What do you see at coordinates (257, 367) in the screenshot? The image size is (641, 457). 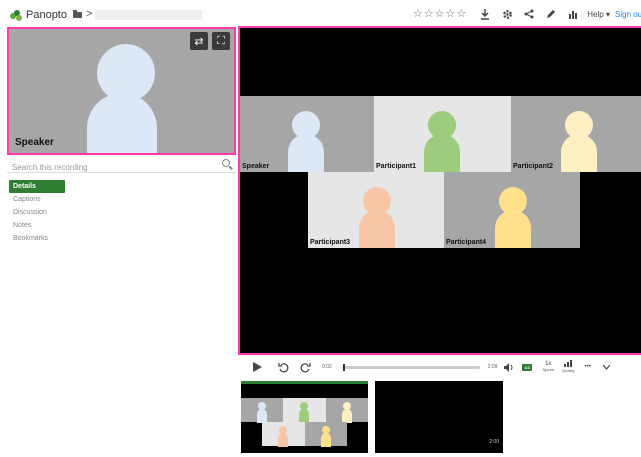 I see `play-button` at bounding box center [257, 367].